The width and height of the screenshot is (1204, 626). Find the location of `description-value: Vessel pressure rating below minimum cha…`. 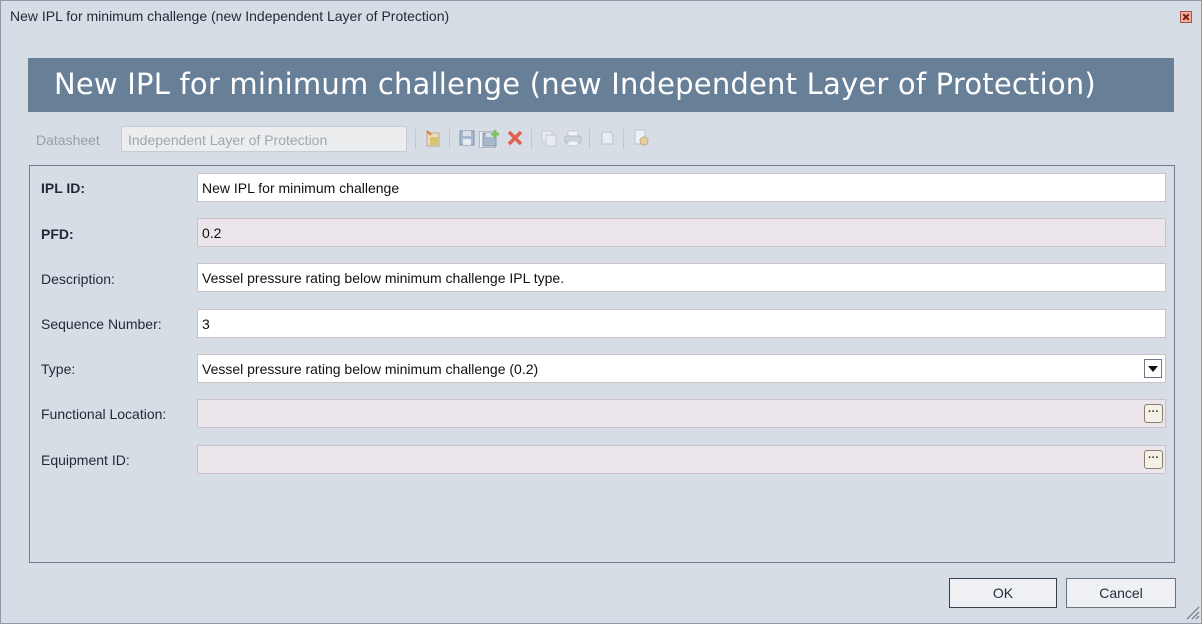

description-value: Vessel pressure rating below minimum cha… is located at coordinates (383, 278).